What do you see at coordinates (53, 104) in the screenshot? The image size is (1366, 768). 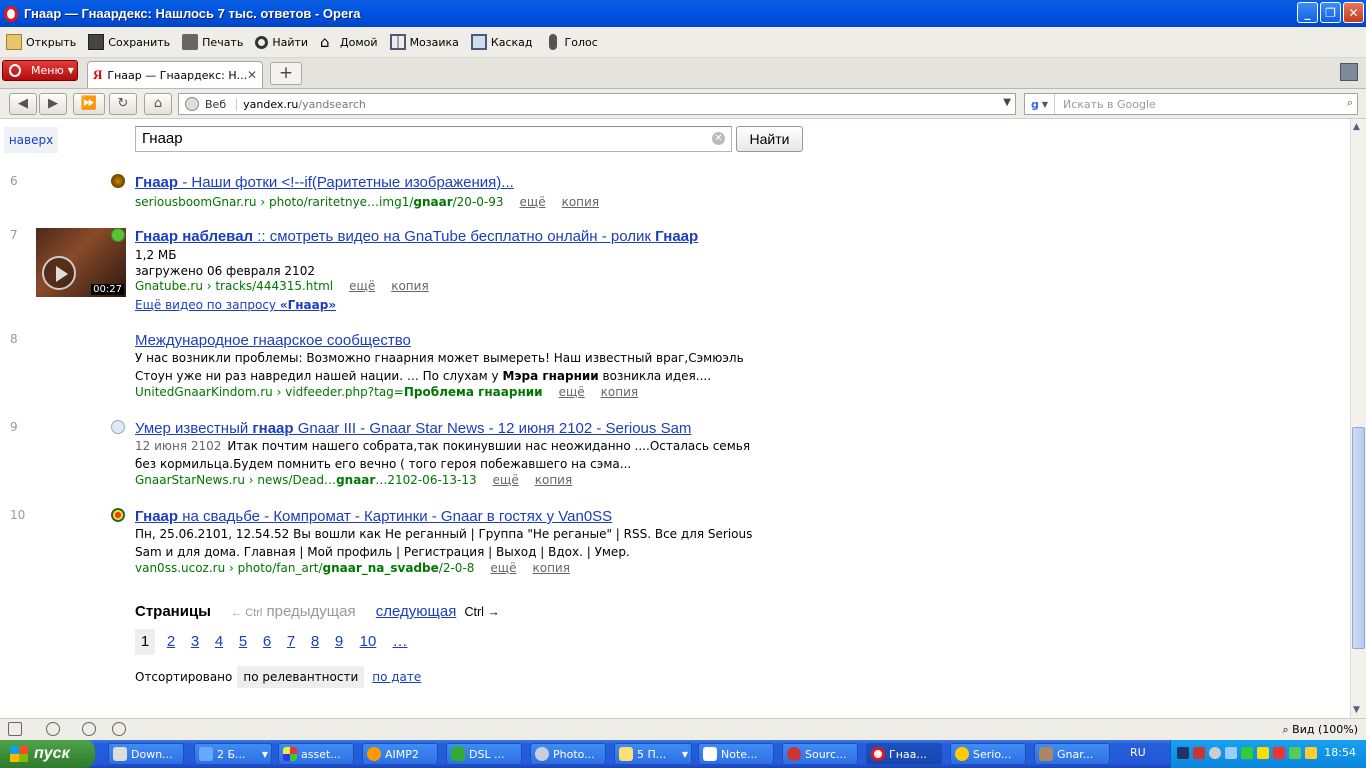 I see `forward-button: ▶` at bounding box center [53, 104].